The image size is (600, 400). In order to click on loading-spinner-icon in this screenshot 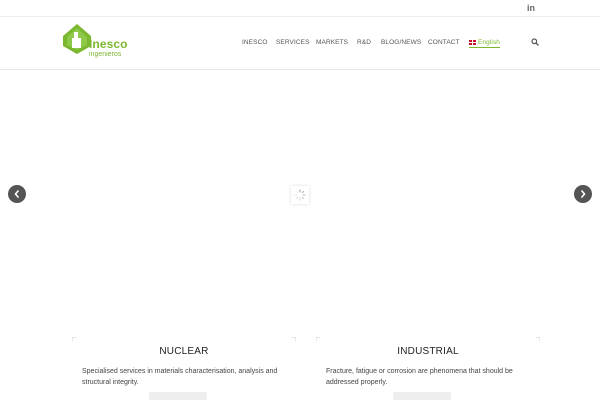, I will do `click(300, 195)`.